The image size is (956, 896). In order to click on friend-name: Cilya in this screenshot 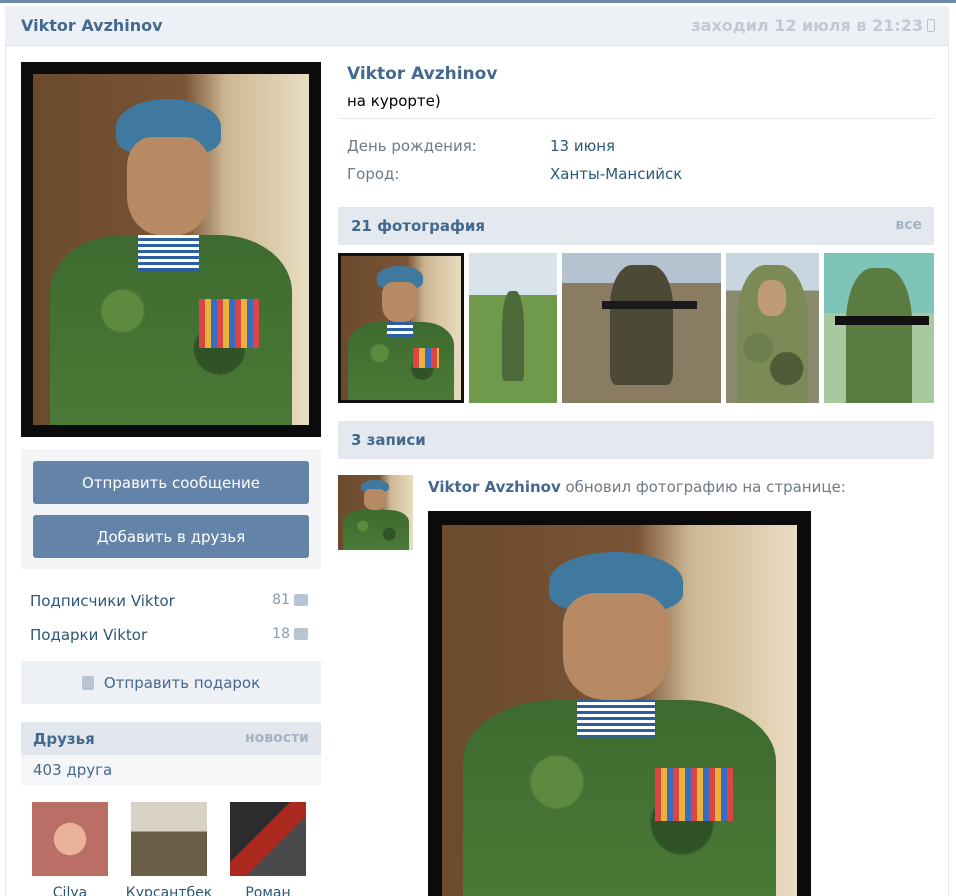, I will do `click(70, 890)`.